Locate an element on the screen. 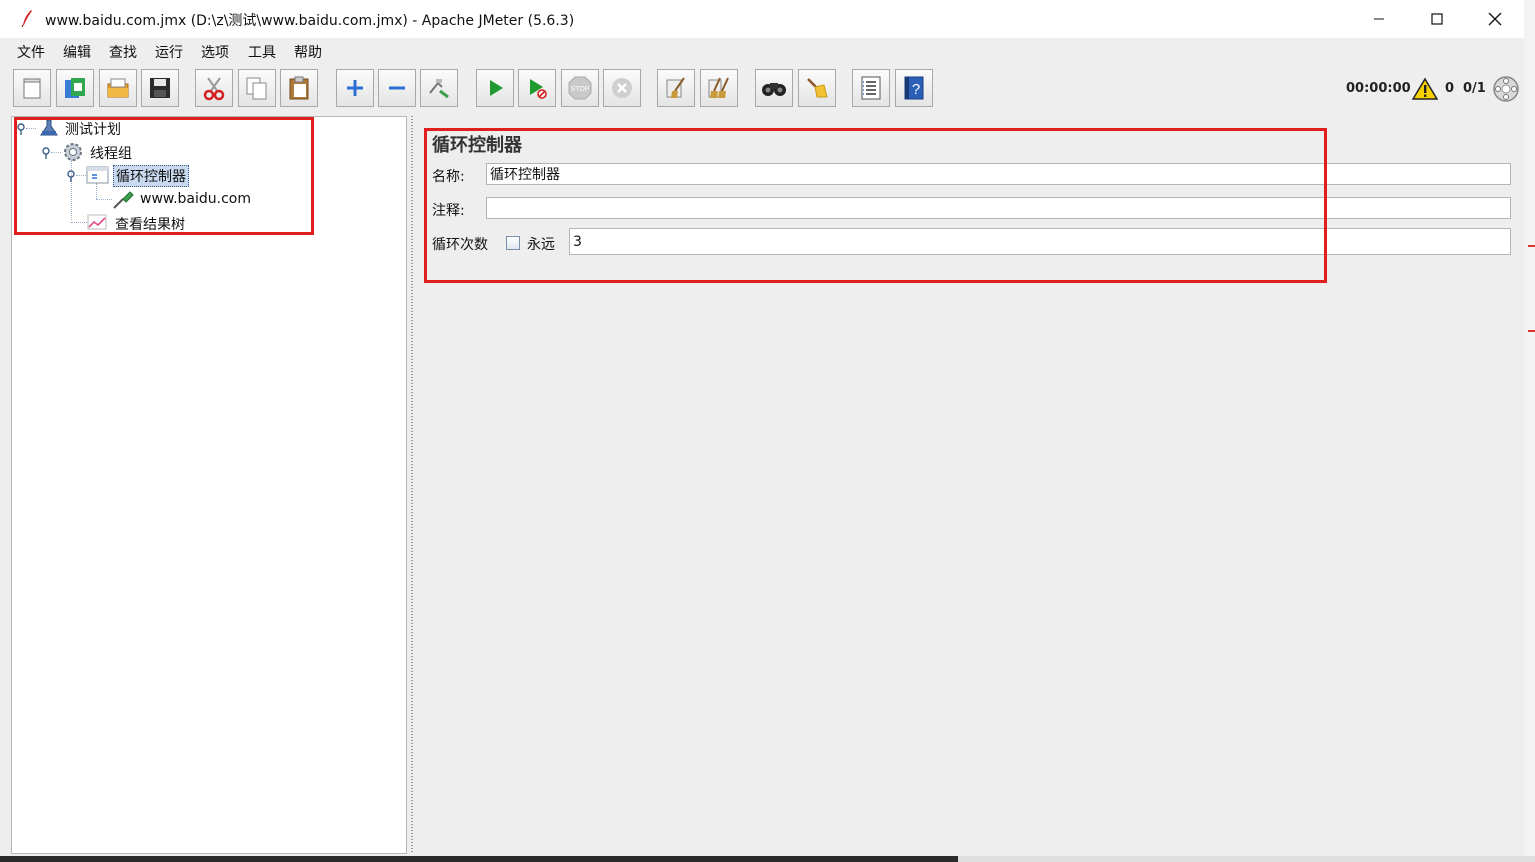 The image size is (1535, 862). collapse-button is located at coordinates (397, 88).